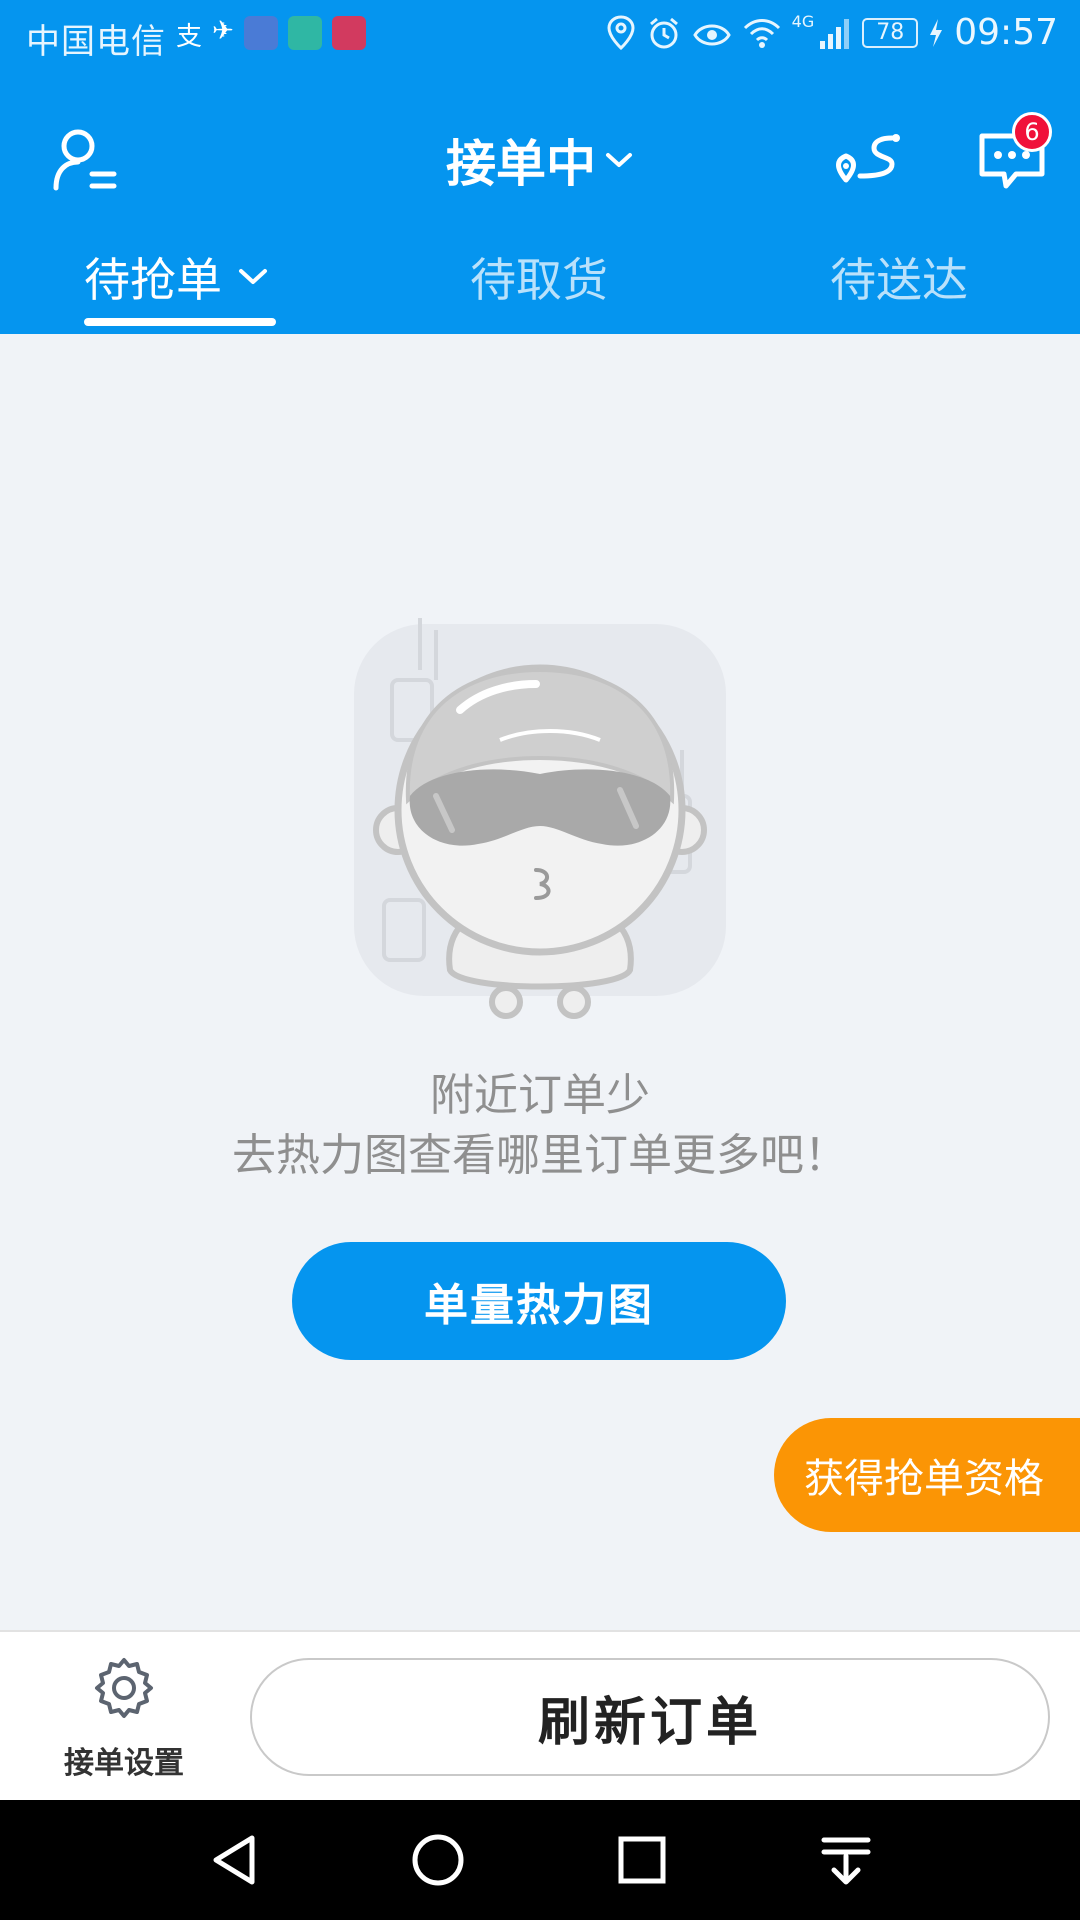  What do you see at coordinates (540, 1155) in the screenshot?
I see `empty-state-hint: 去热力图查看哪里订单更多吧！` at bounding box center [540, 1155].